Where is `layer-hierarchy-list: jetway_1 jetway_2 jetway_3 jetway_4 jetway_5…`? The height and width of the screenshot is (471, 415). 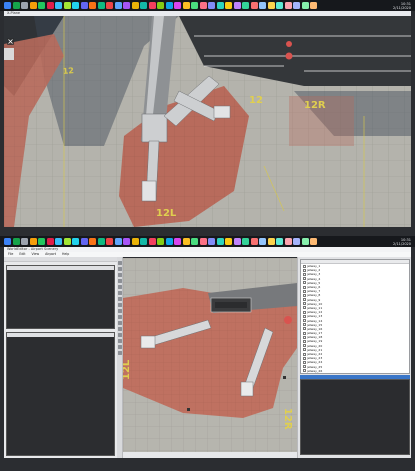 layer-hierarchy-list: jetway_1 jetway_2 jetway_3 jetway_4 jetway_5… is located at coordinates (355, 316).